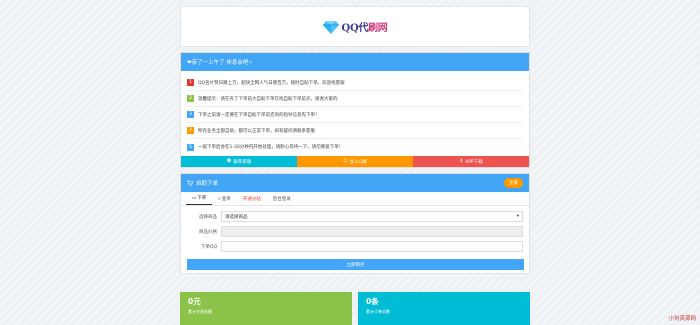 This screenshot has width=700, height=325. What do you see at coordinates (330, 27) in the screenshot?
I see `diamond-icon` at bounding box center [330, 27].